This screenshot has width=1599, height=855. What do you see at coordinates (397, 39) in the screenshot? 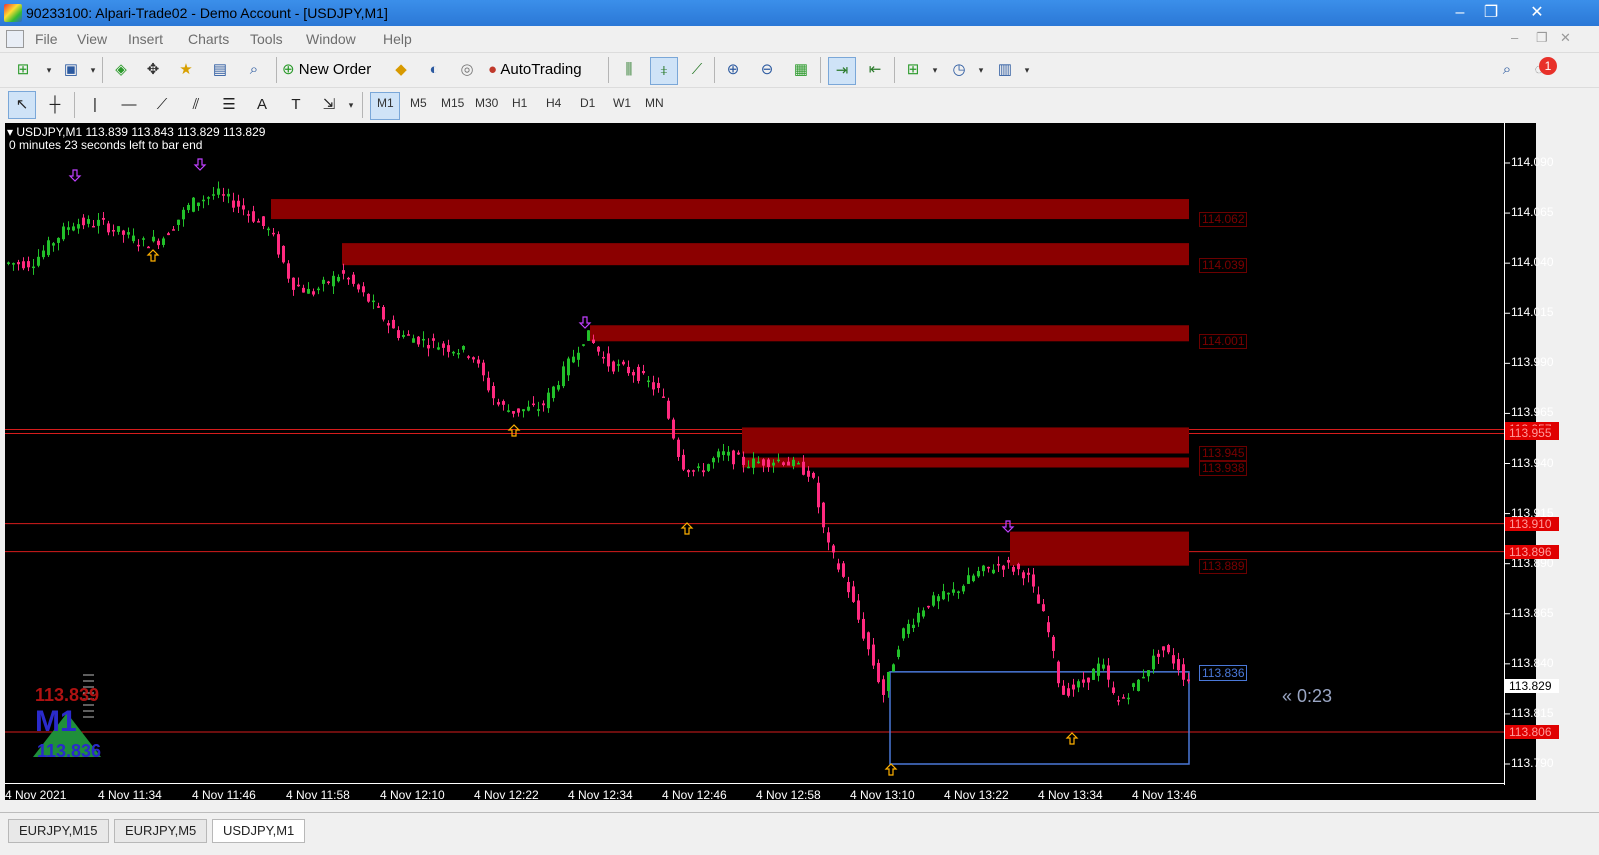
I see `menu-help: Help` at bounding box center [397, 39].